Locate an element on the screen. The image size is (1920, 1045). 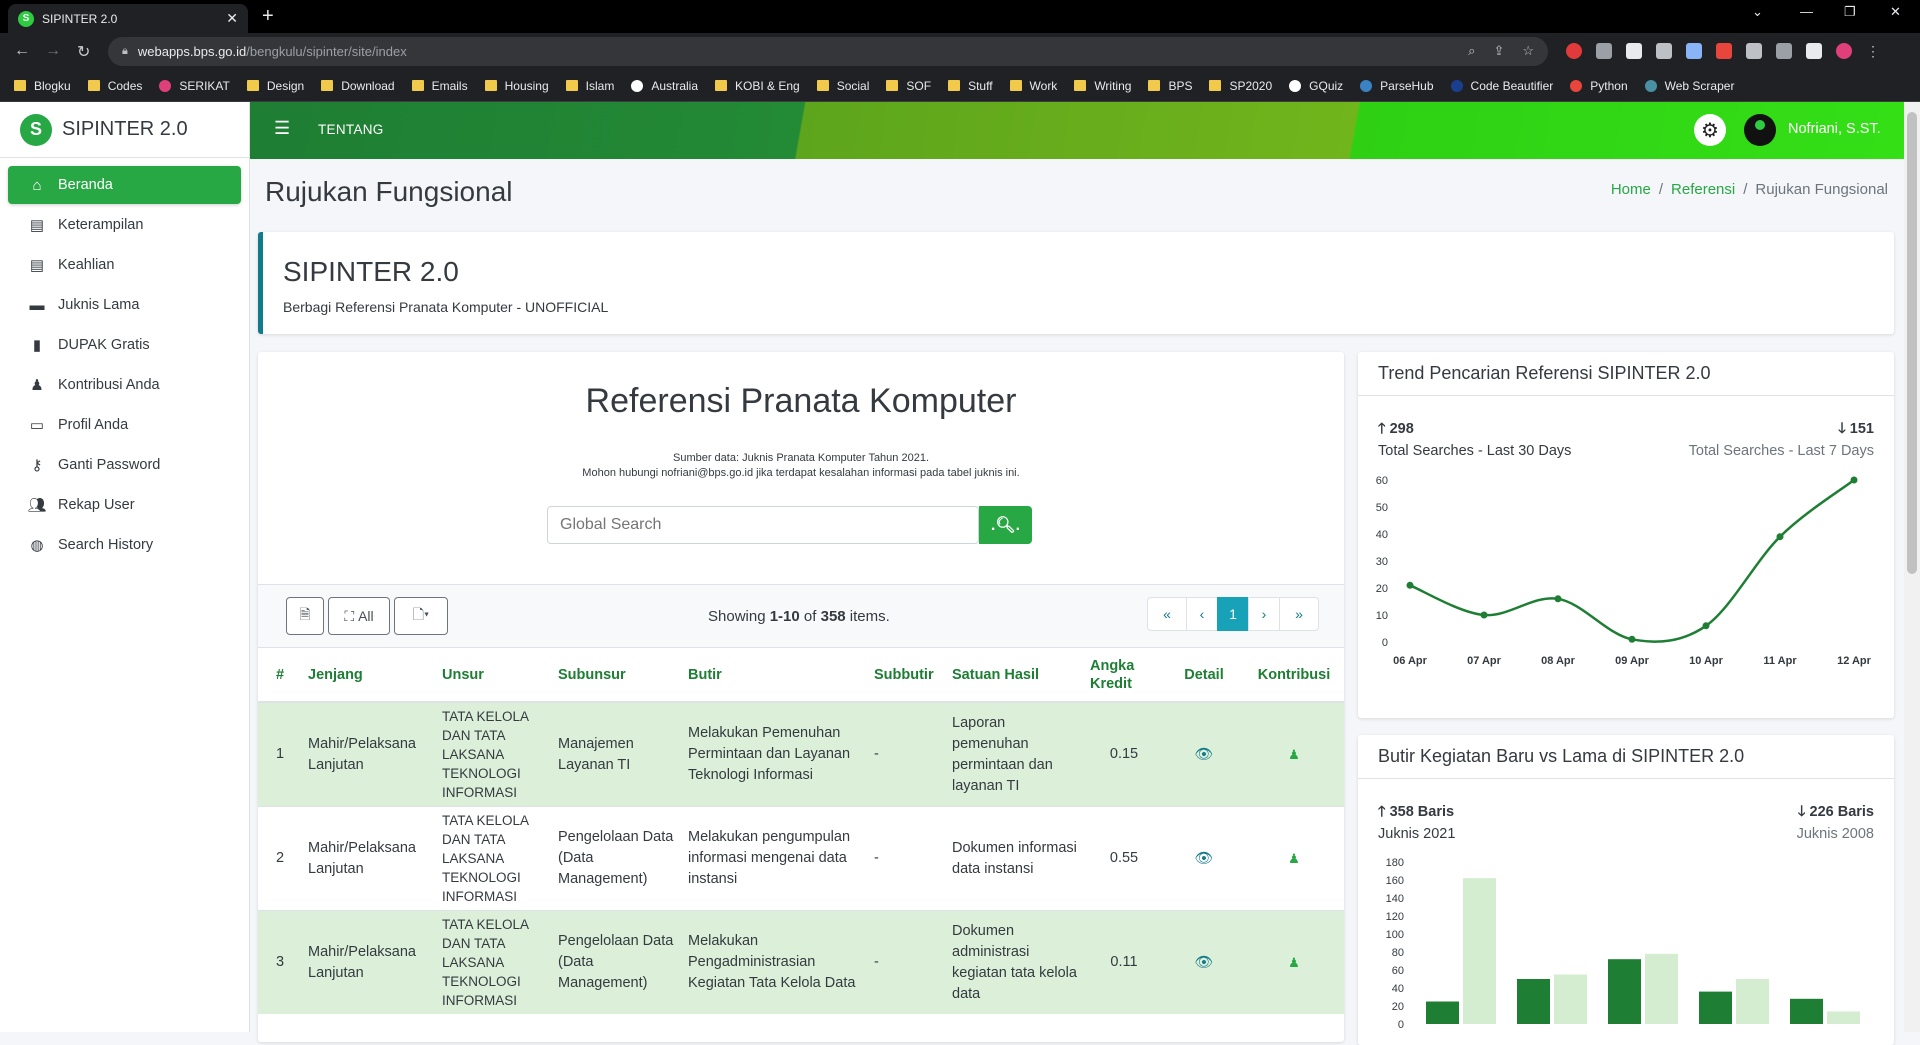
column-header: Detail is located at coordinates (1204, 675).